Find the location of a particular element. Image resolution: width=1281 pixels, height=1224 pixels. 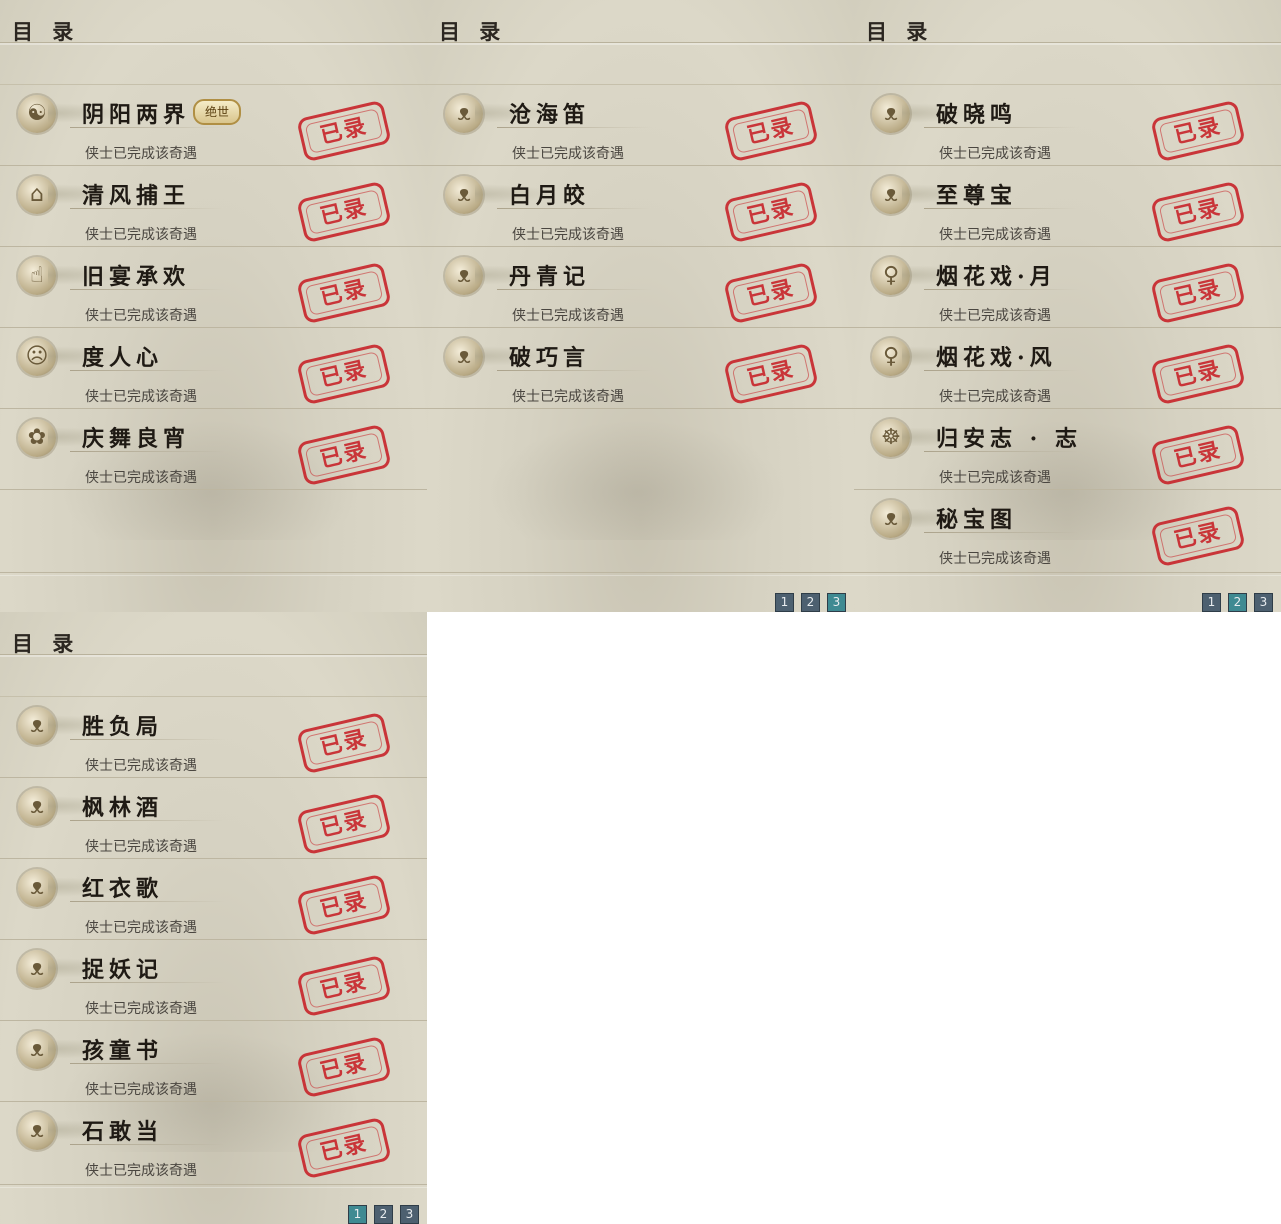

encounter-name: 枫林酒 is located at coordinates (123, 808).